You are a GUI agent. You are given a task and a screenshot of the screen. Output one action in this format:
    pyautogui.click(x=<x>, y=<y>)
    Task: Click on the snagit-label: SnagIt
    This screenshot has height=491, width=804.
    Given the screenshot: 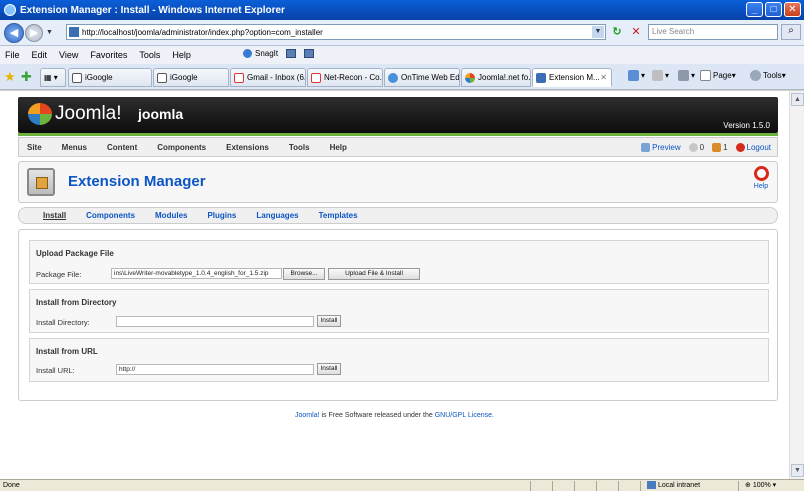 What is the action you would take?
    pyautogui.click(x=267, y=53)
    